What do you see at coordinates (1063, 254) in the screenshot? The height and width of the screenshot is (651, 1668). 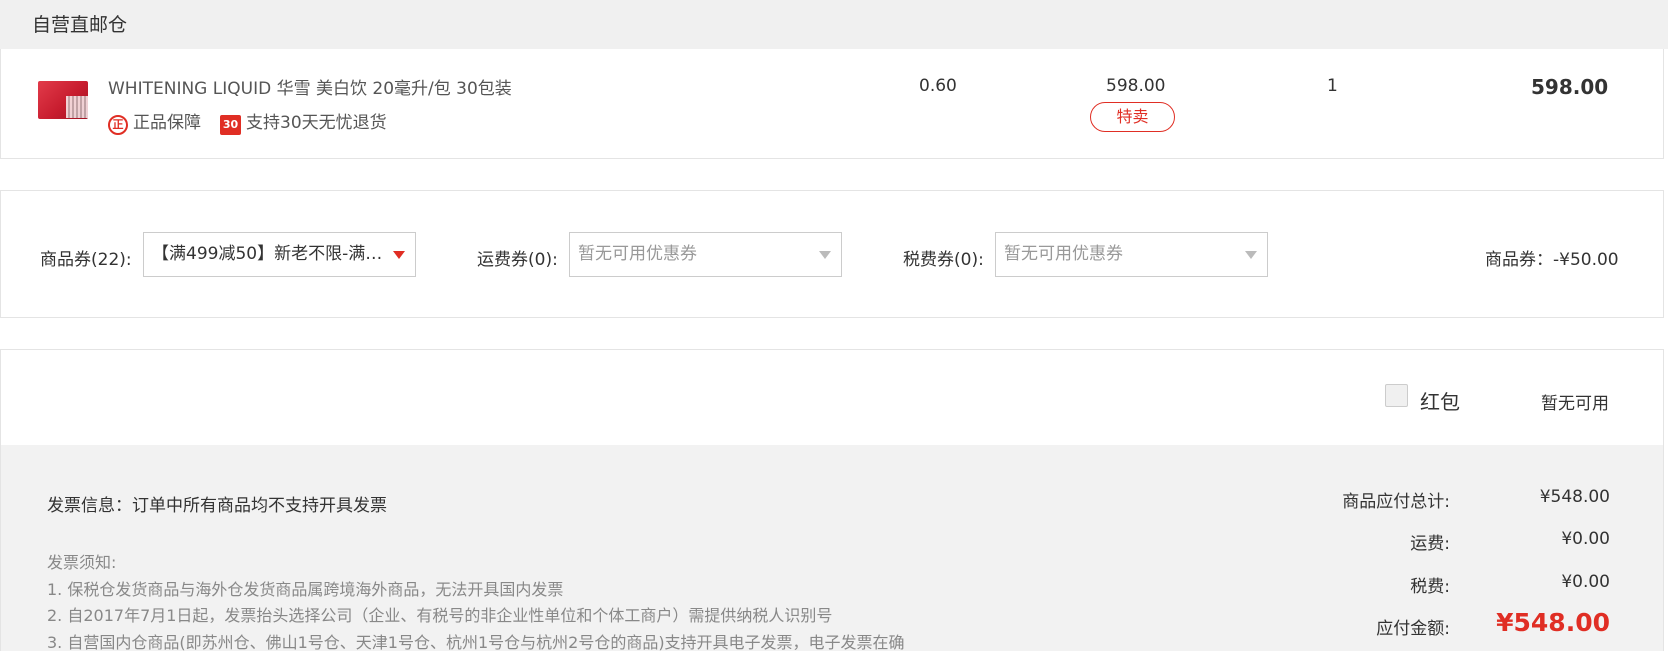 I see `tax-coupon-value: 暂无可用优惠券` at bounding box center [1063, 254].